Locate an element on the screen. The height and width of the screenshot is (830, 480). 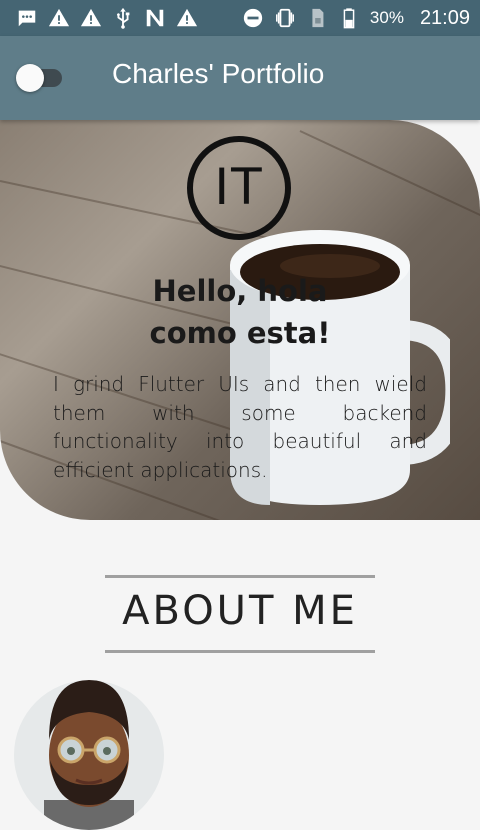
hero-greeting: Hello, hola como esta! is located at coordinates (240, 312).